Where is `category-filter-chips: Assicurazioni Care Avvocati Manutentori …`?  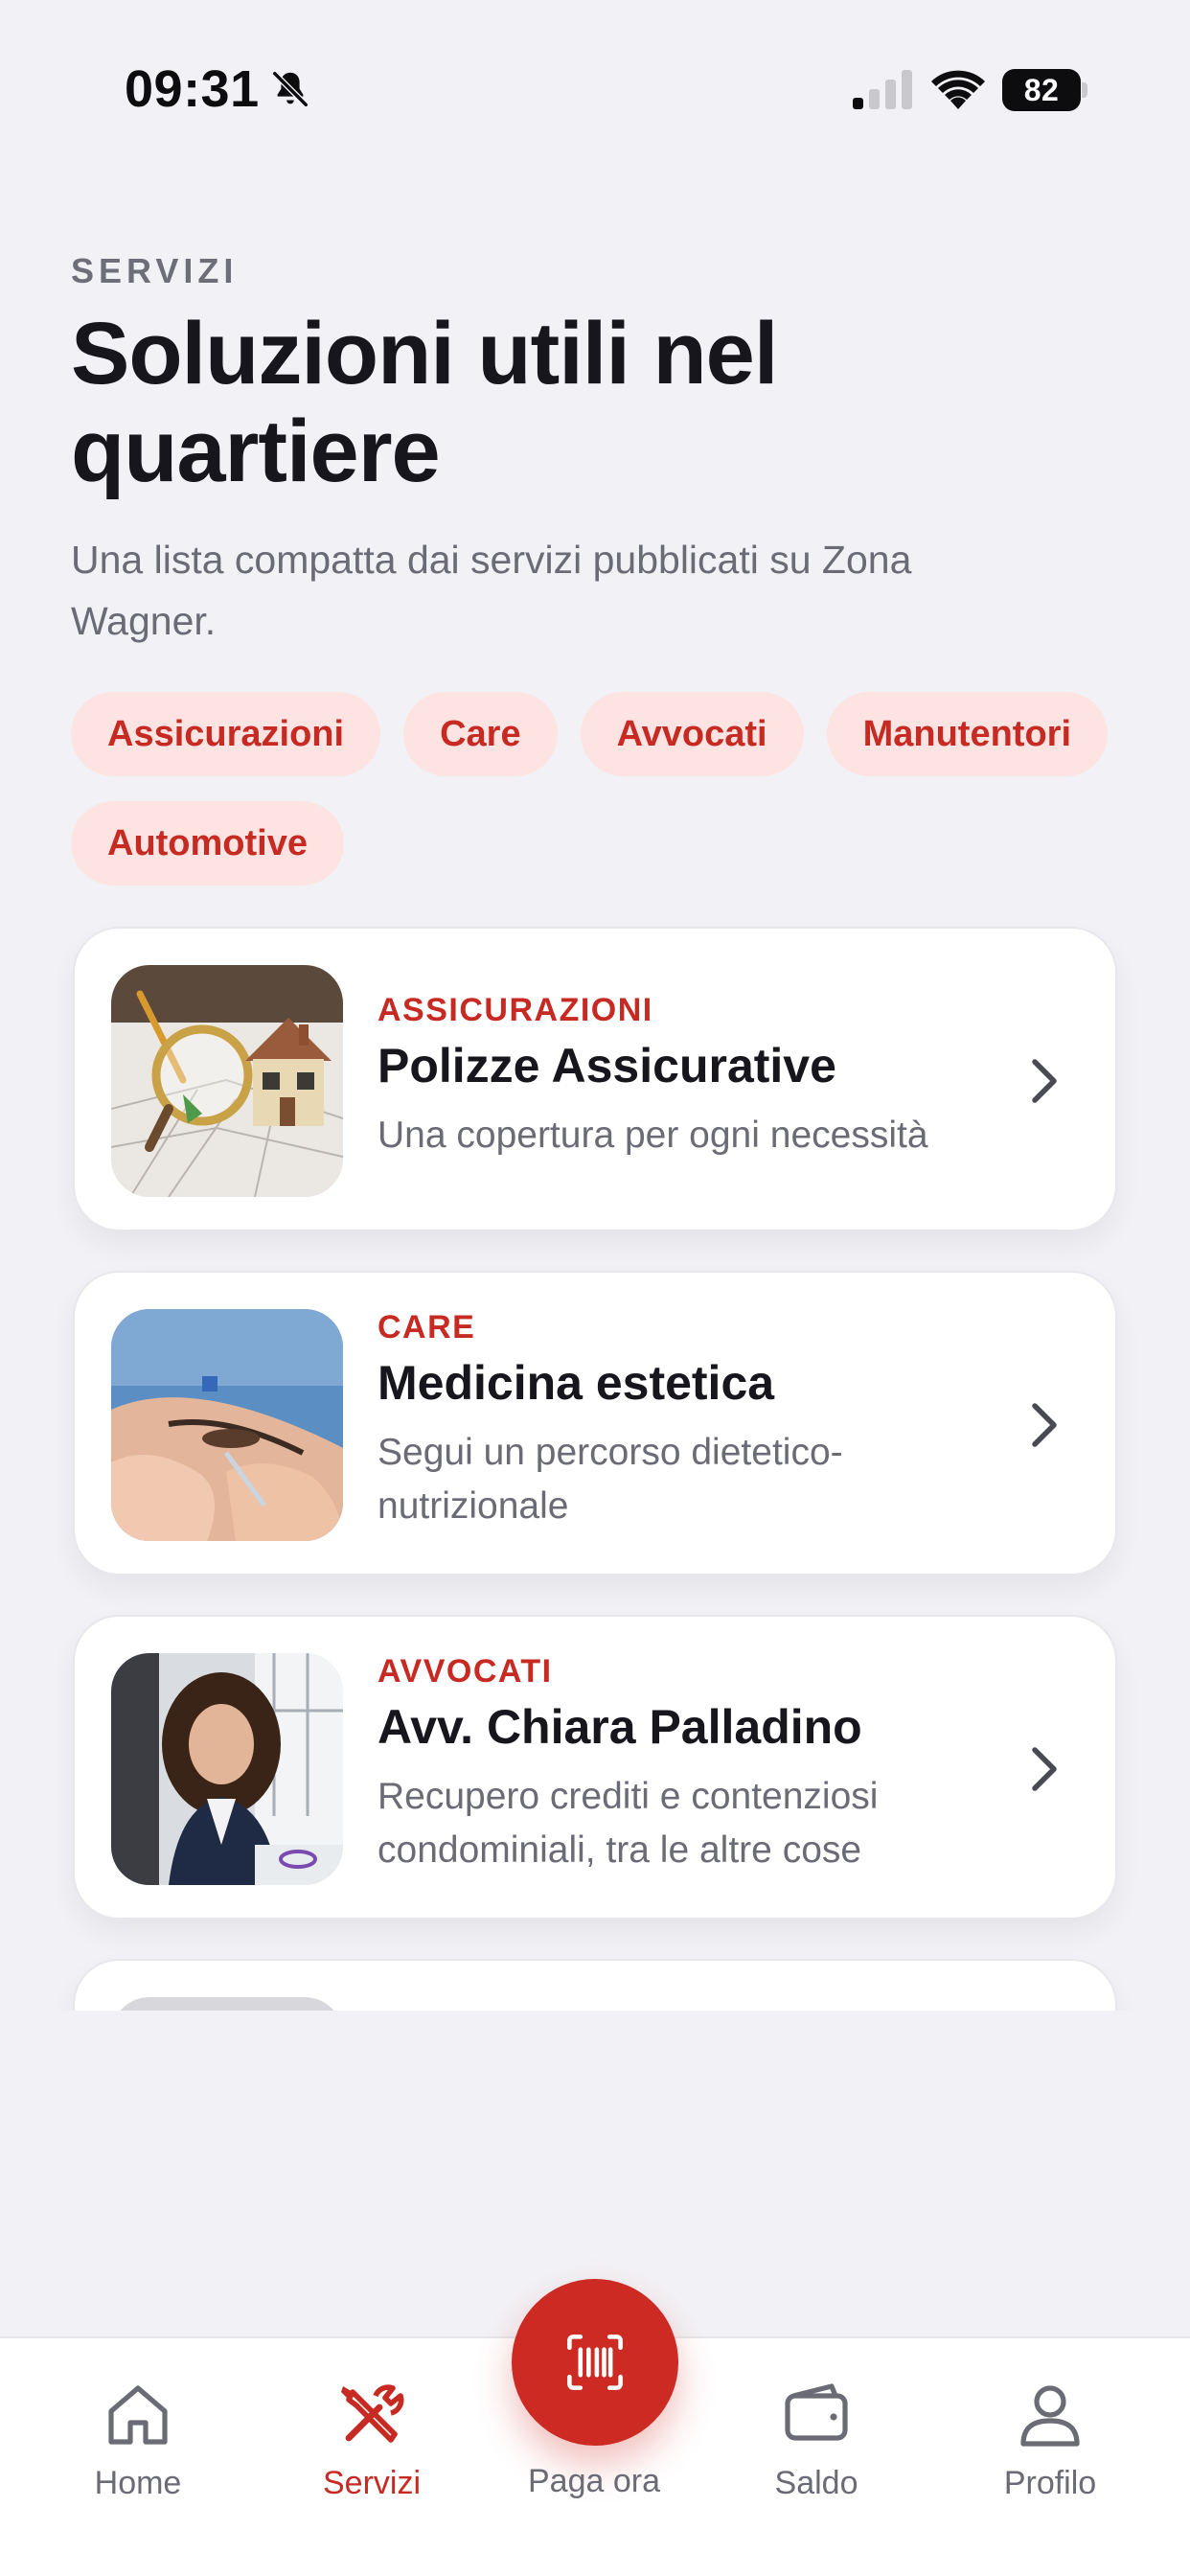
category-filter-chips: Assicurazioni Care Avvocati Manutentori … is located at coordinates (598, 789).